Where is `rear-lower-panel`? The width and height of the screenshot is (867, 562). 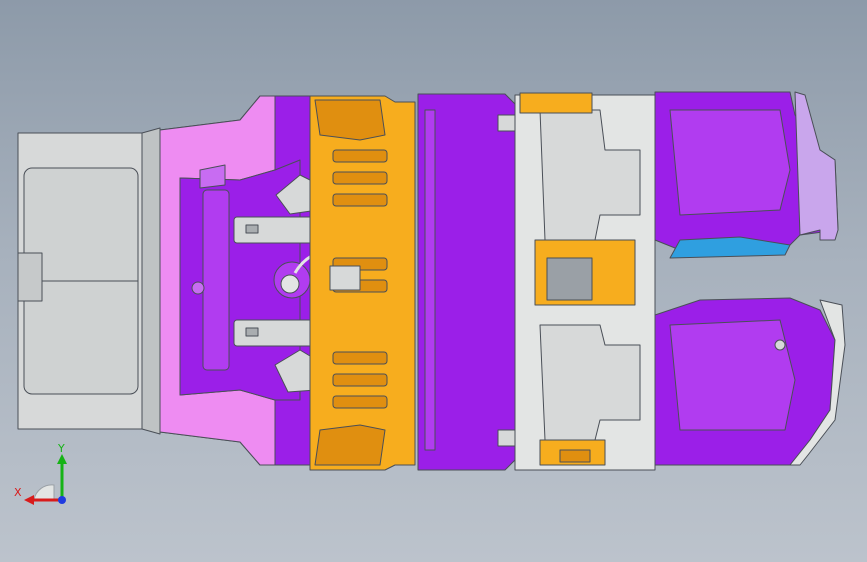 rear-lower-panel is located at coordinates (745, 381).